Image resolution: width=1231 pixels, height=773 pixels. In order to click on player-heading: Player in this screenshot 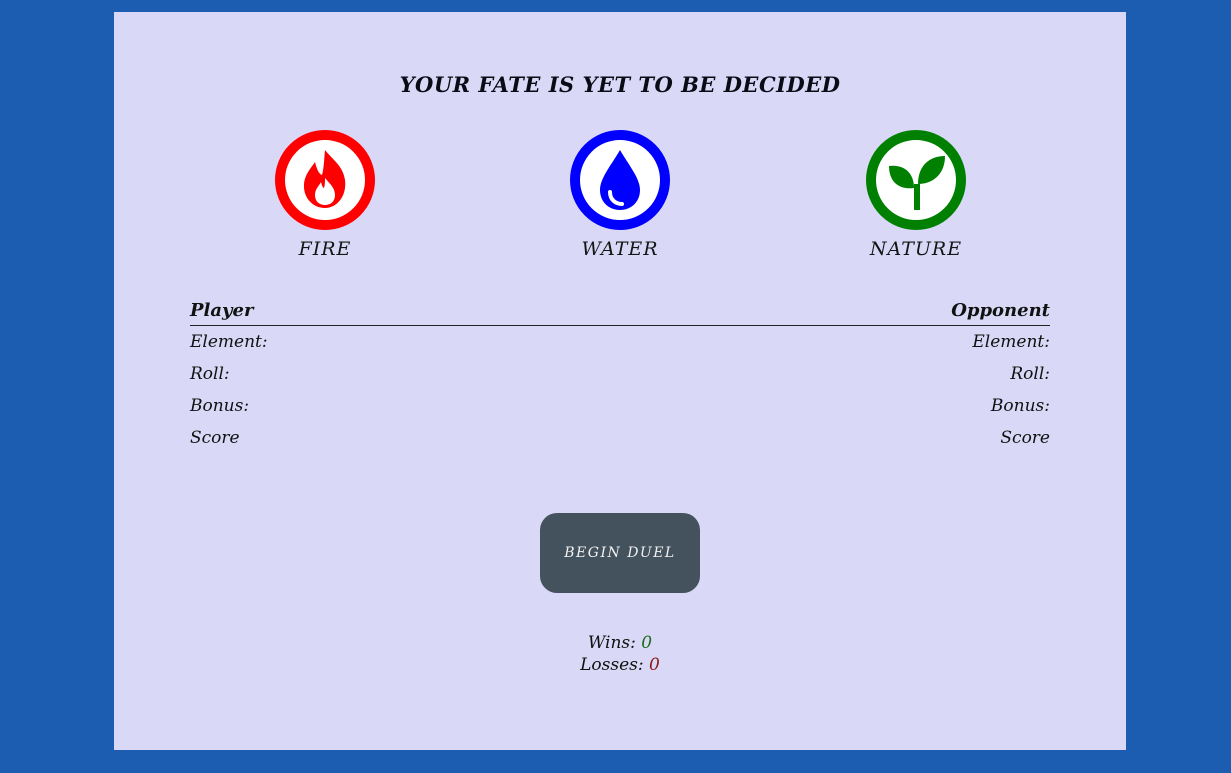, I will do `click(222, 310)`.